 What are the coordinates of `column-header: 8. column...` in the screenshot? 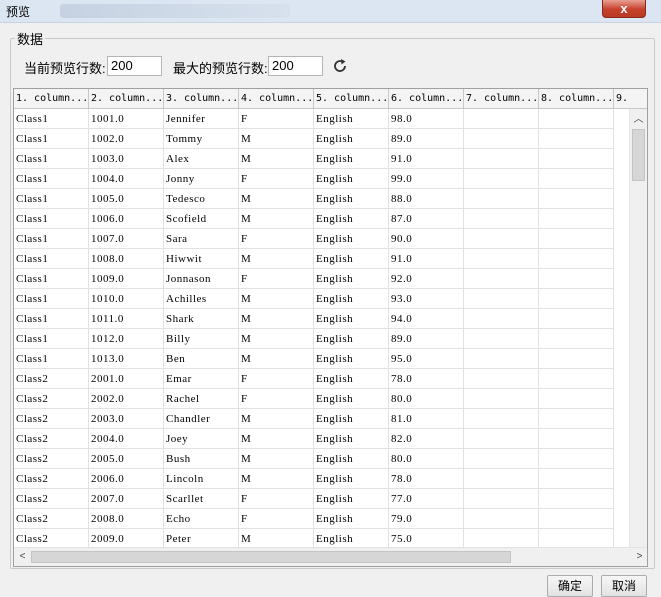 It's located at (576, 98).